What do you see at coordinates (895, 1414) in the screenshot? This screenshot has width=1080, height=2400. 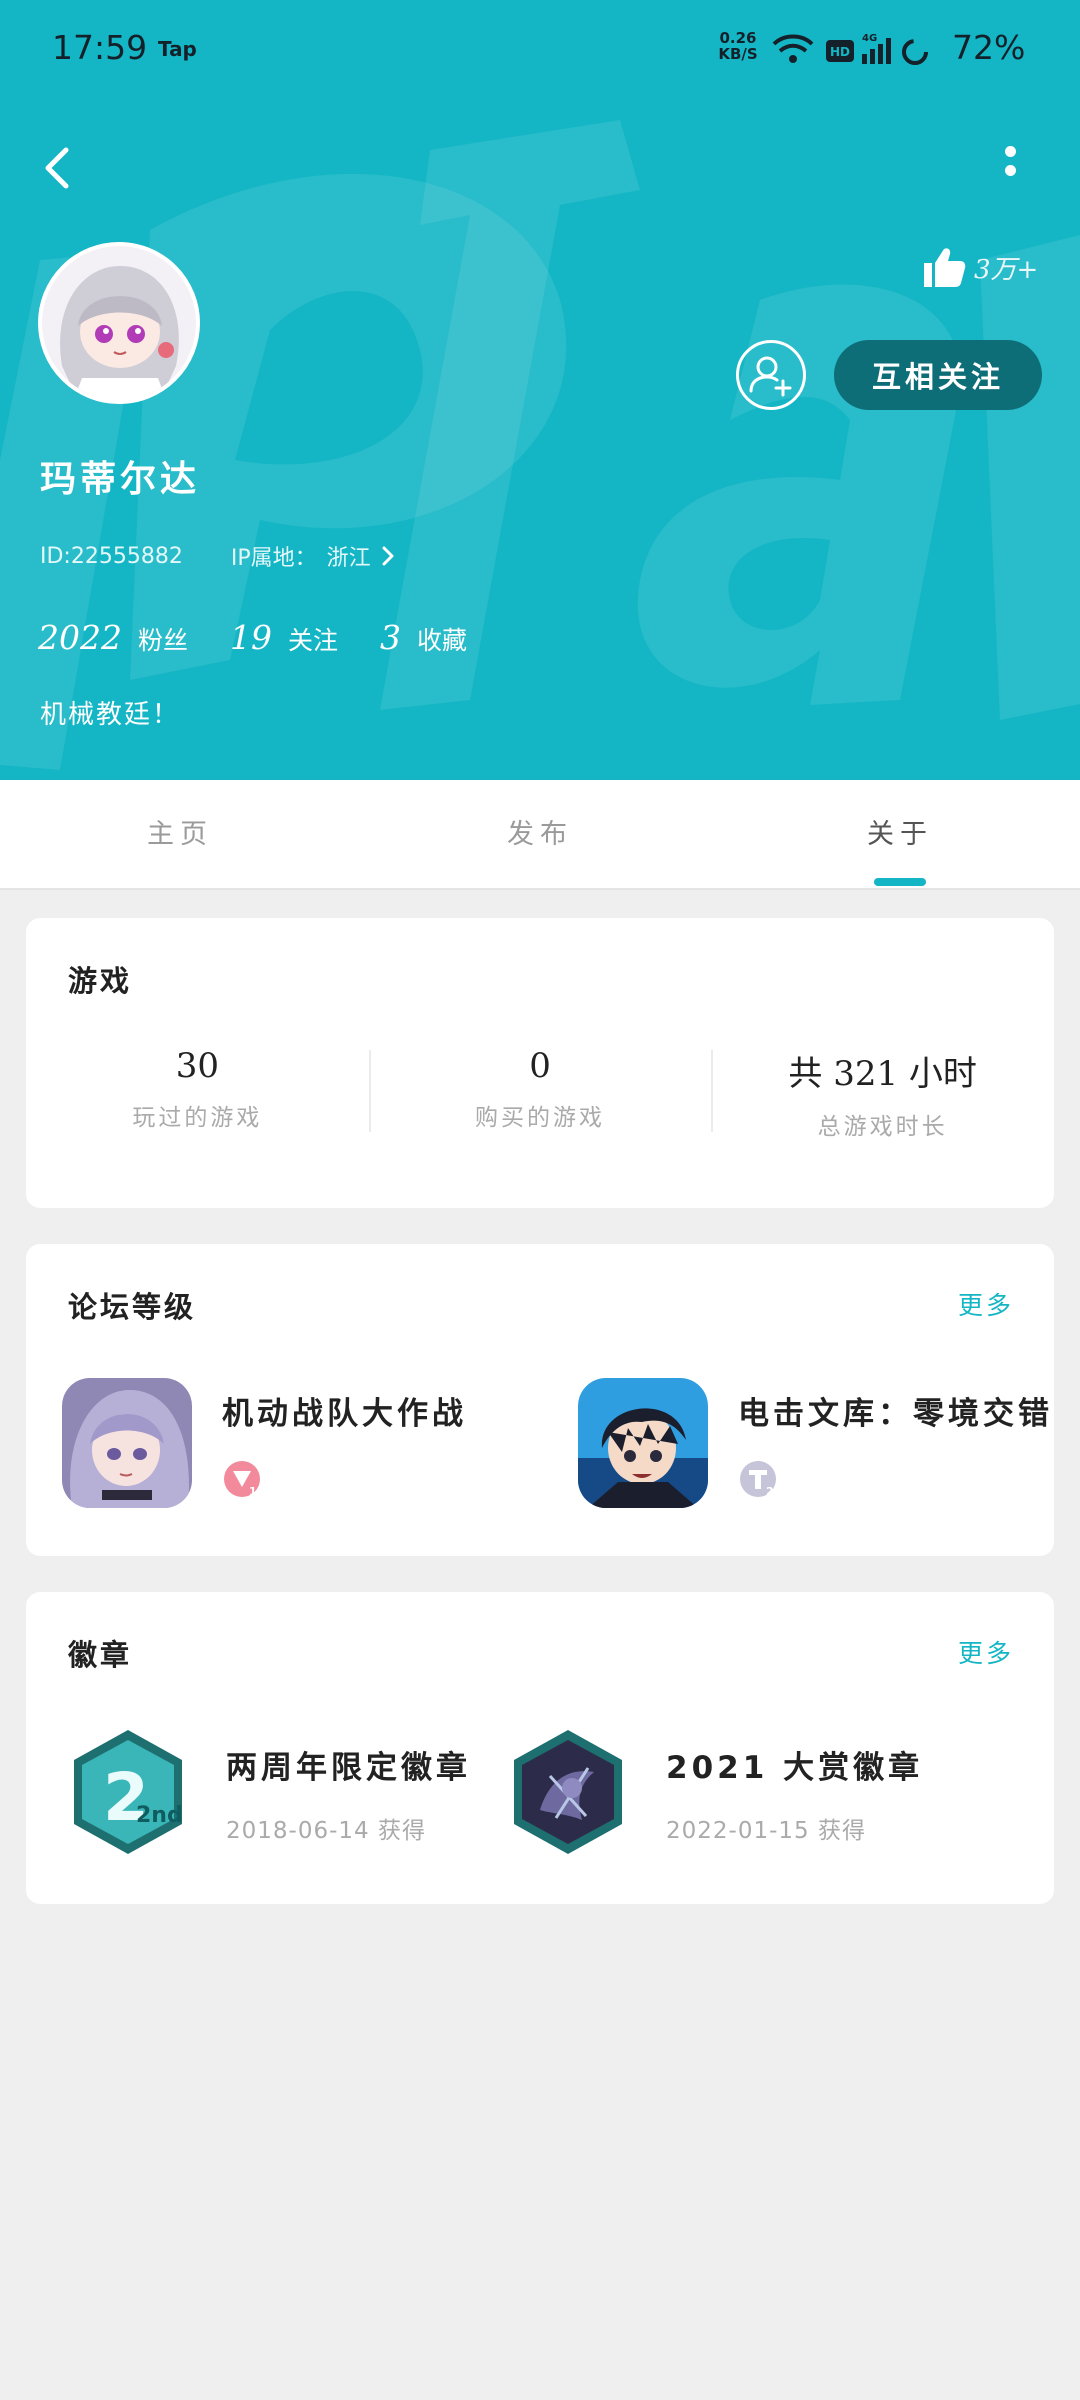 I see `forum-game-name: 电击文库：零境交错` at bounding box center [895, 1414].